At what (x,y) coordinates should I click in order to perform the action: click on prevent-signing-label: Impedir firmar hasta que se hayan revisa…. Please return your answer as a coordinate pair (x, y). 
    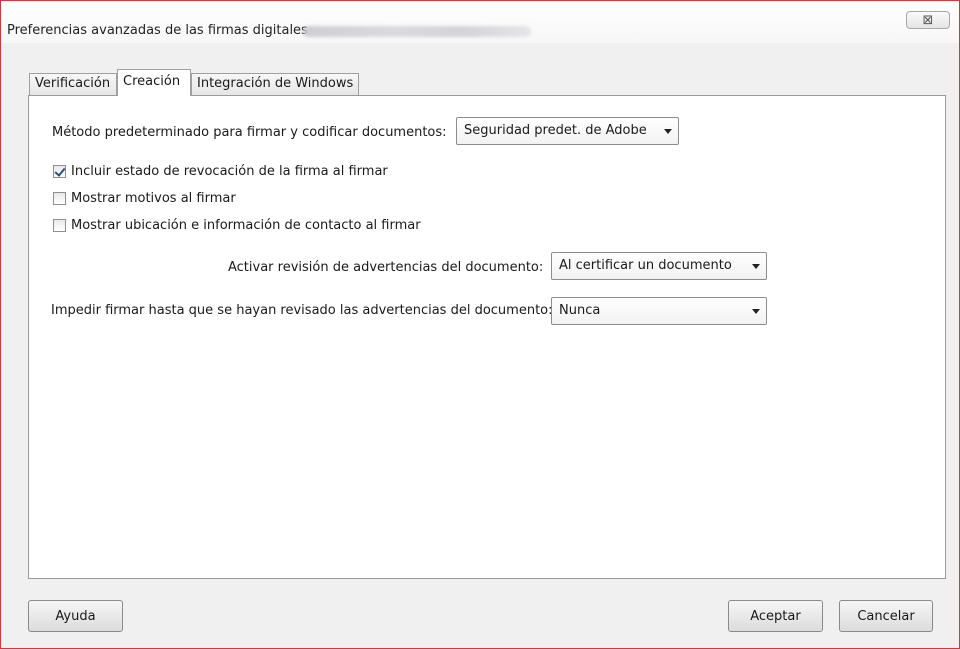
    Looking at the image, I should click on (302, 310).